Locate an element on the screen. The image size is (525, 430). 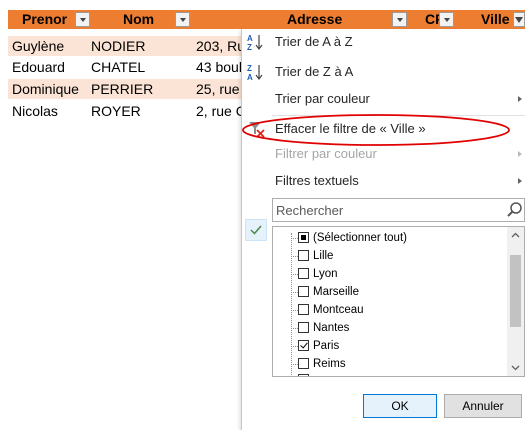
list-scrollbar is located at coordinates (515, 301).